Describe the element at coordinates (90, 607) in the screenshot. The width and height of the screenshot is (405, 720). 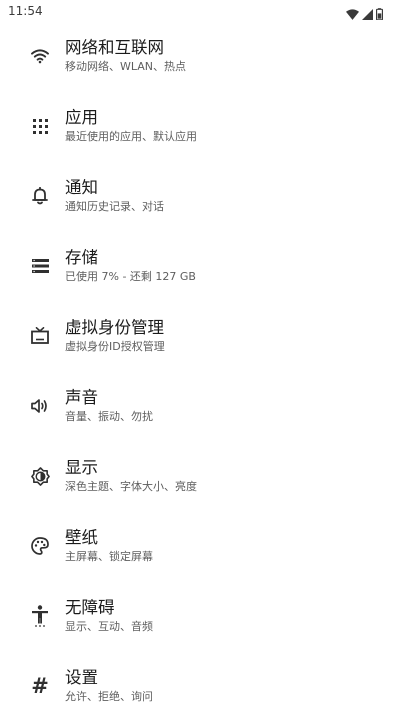
I see `settings-item-title: 无障碍` at that location.